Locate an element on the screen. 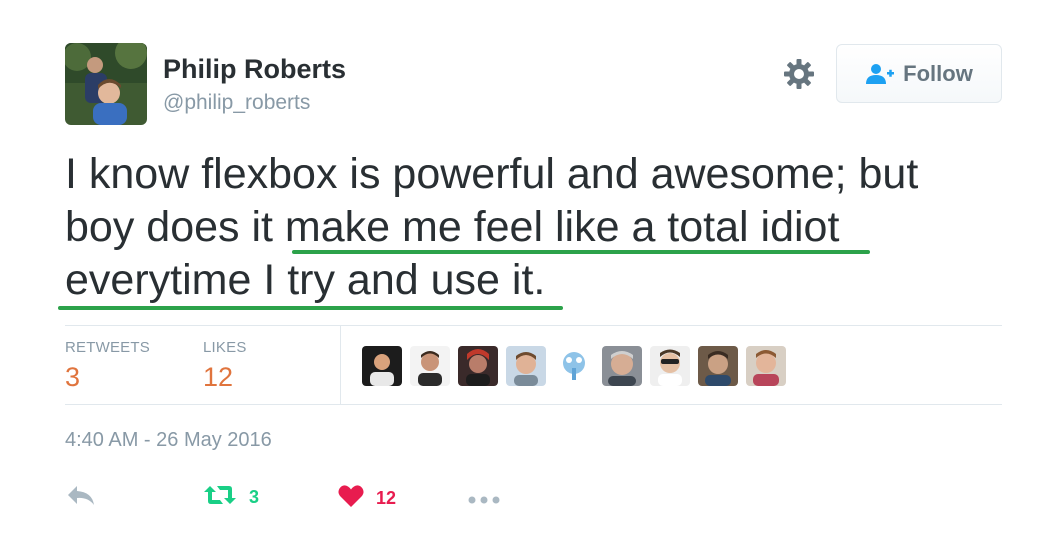 Image resolution: width=1062 pixels, height=534 pixels. likes-count: 12 is located at coordinates (218, 377).